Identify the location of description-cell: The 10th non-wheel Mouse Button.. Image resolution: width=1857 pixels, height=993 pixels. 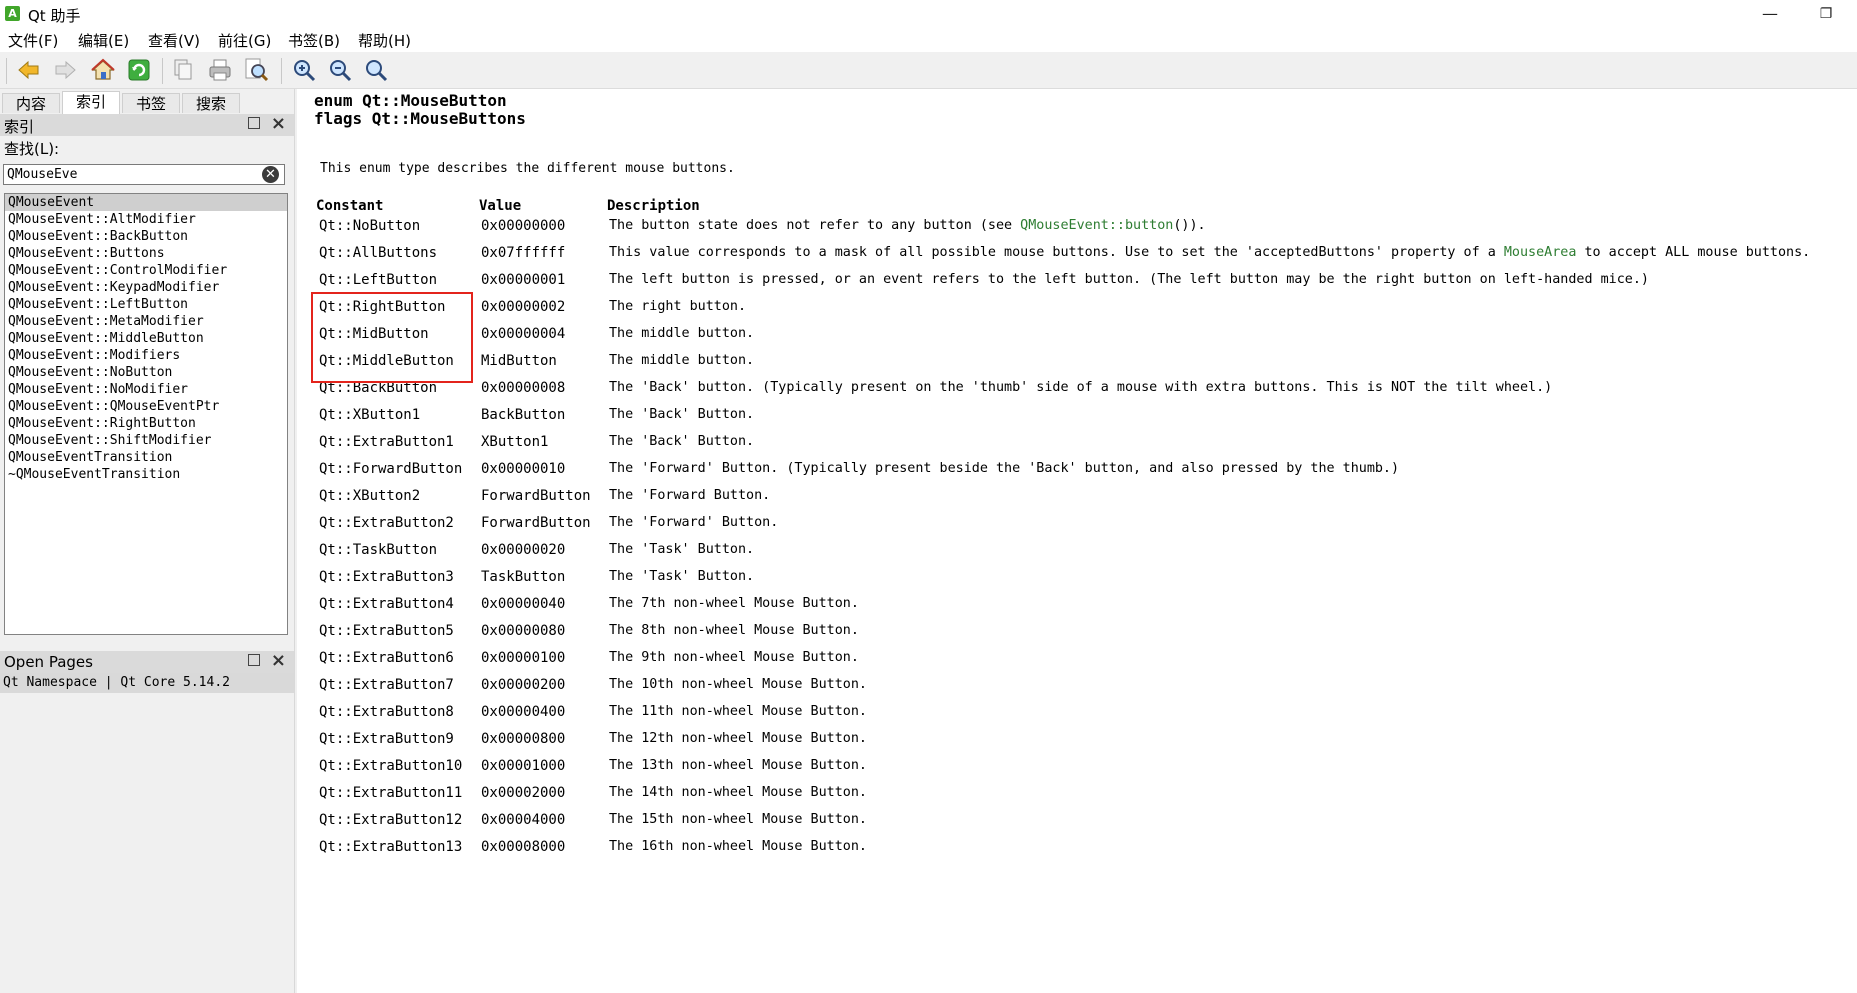
(738, 684).